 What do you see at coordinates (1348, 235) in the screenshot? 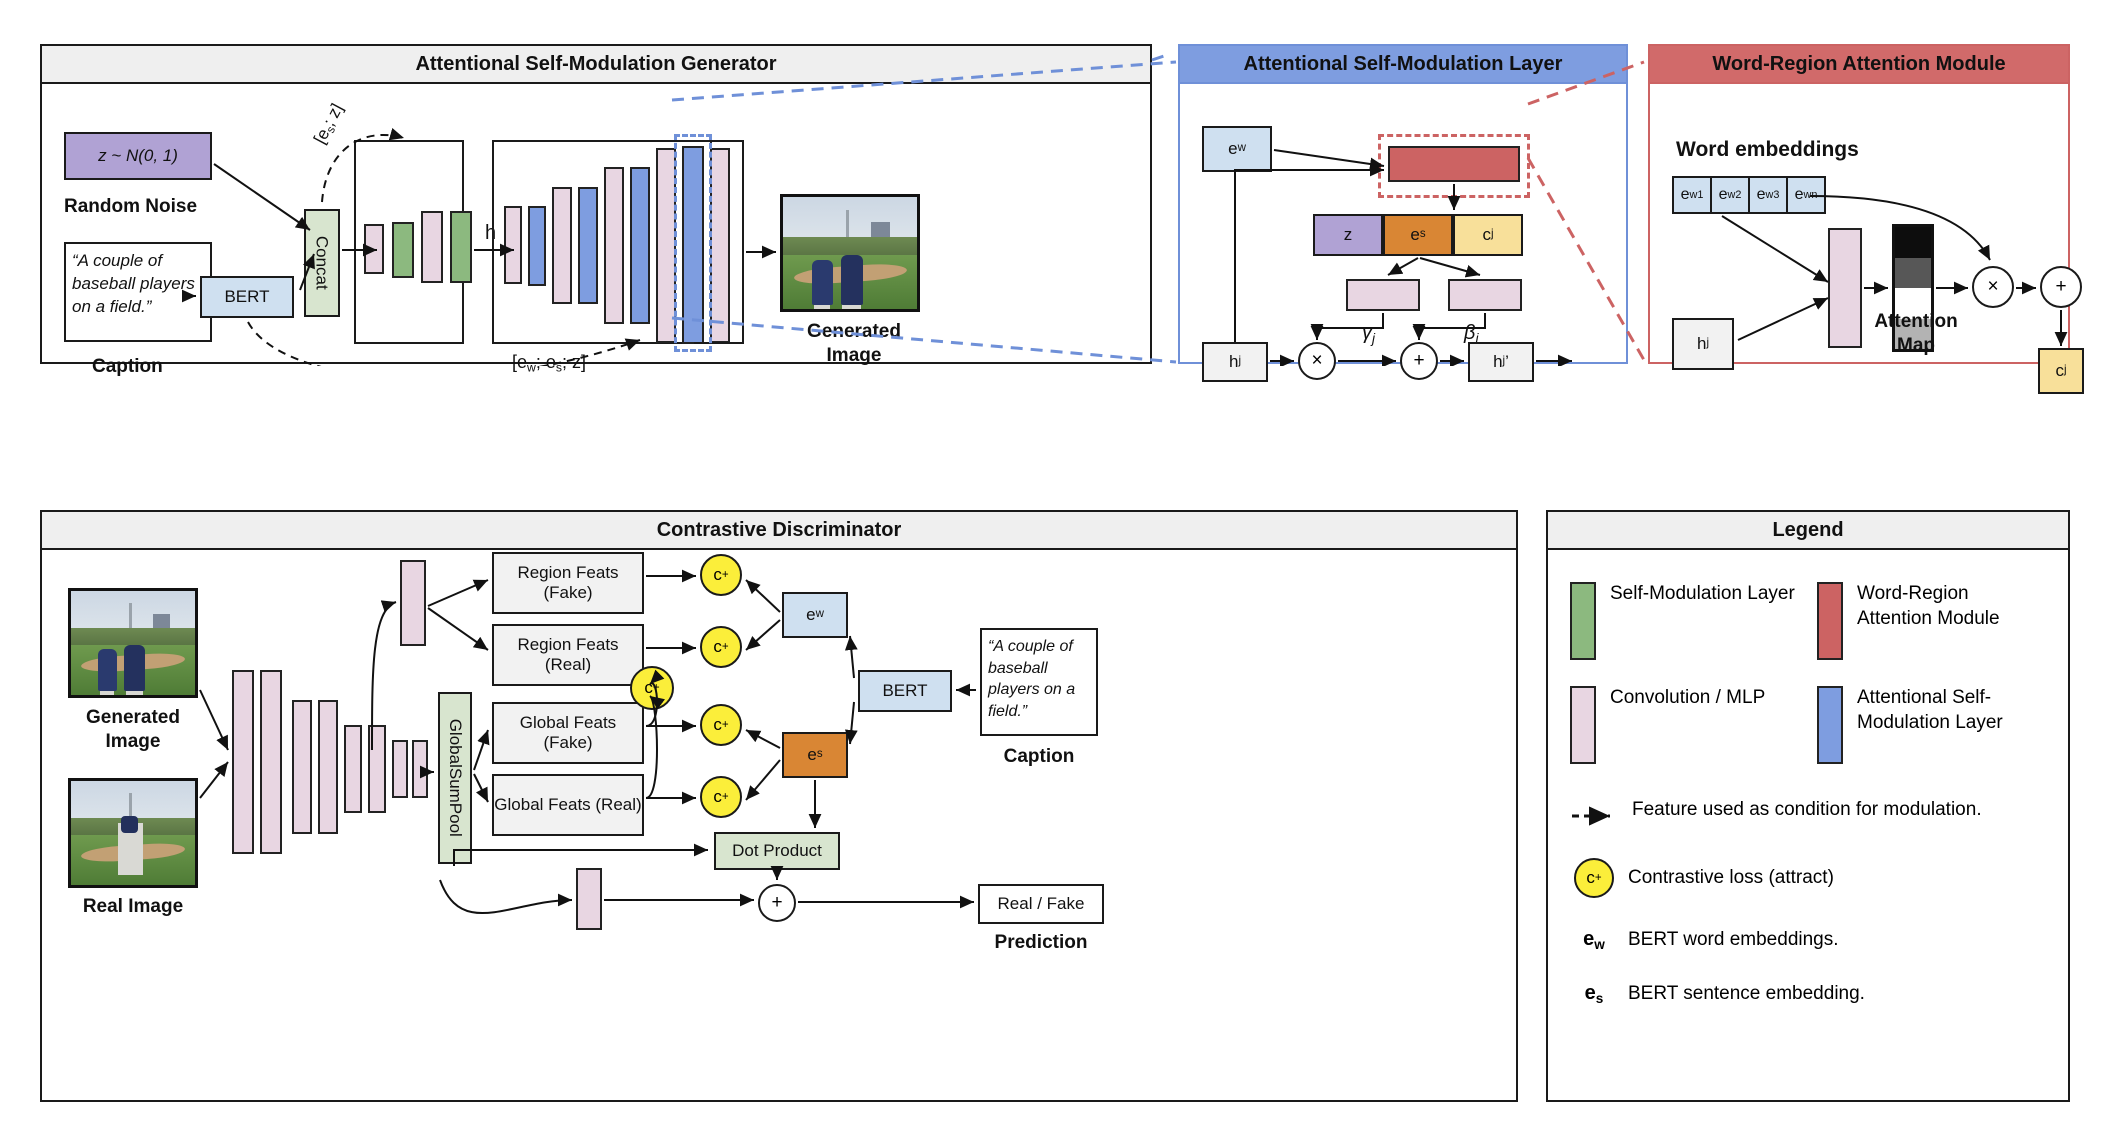
I see `asm-z-cell: z` at bounding box center [1348, 235].